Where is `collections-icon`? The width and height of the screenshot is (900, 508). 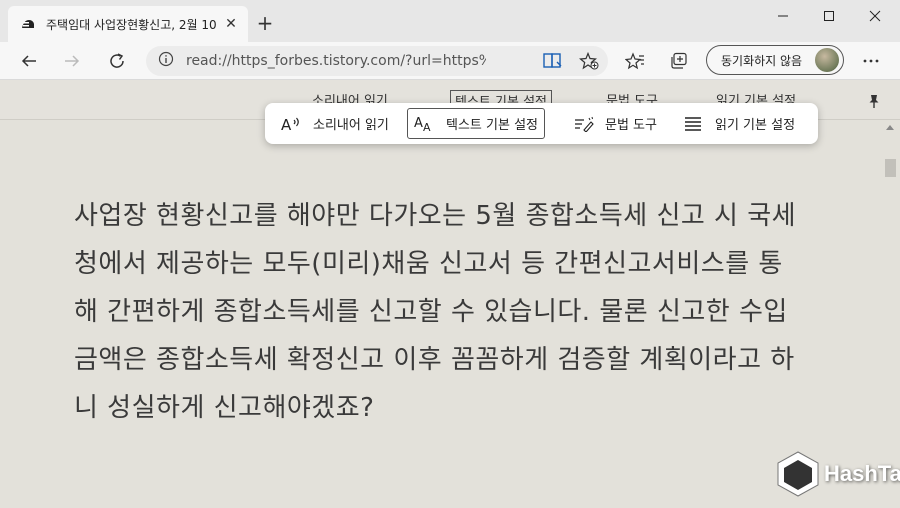
collections-icon is located at coordinates (679, 61).